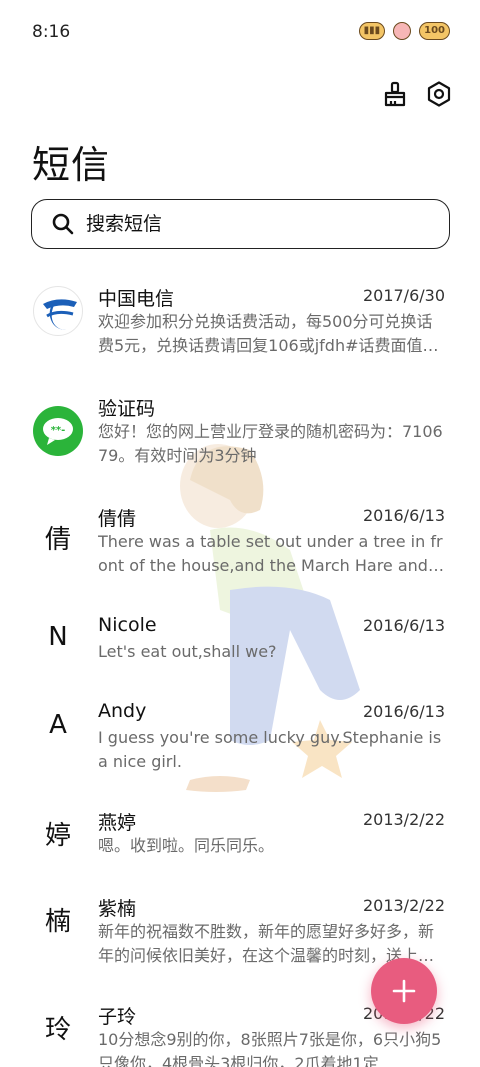 The image size is (480, 1067). What do you see at coordinates (117, 1017) in the screenshot?
I see `sender-name: 子玲` at bounding box center [117, 1017].